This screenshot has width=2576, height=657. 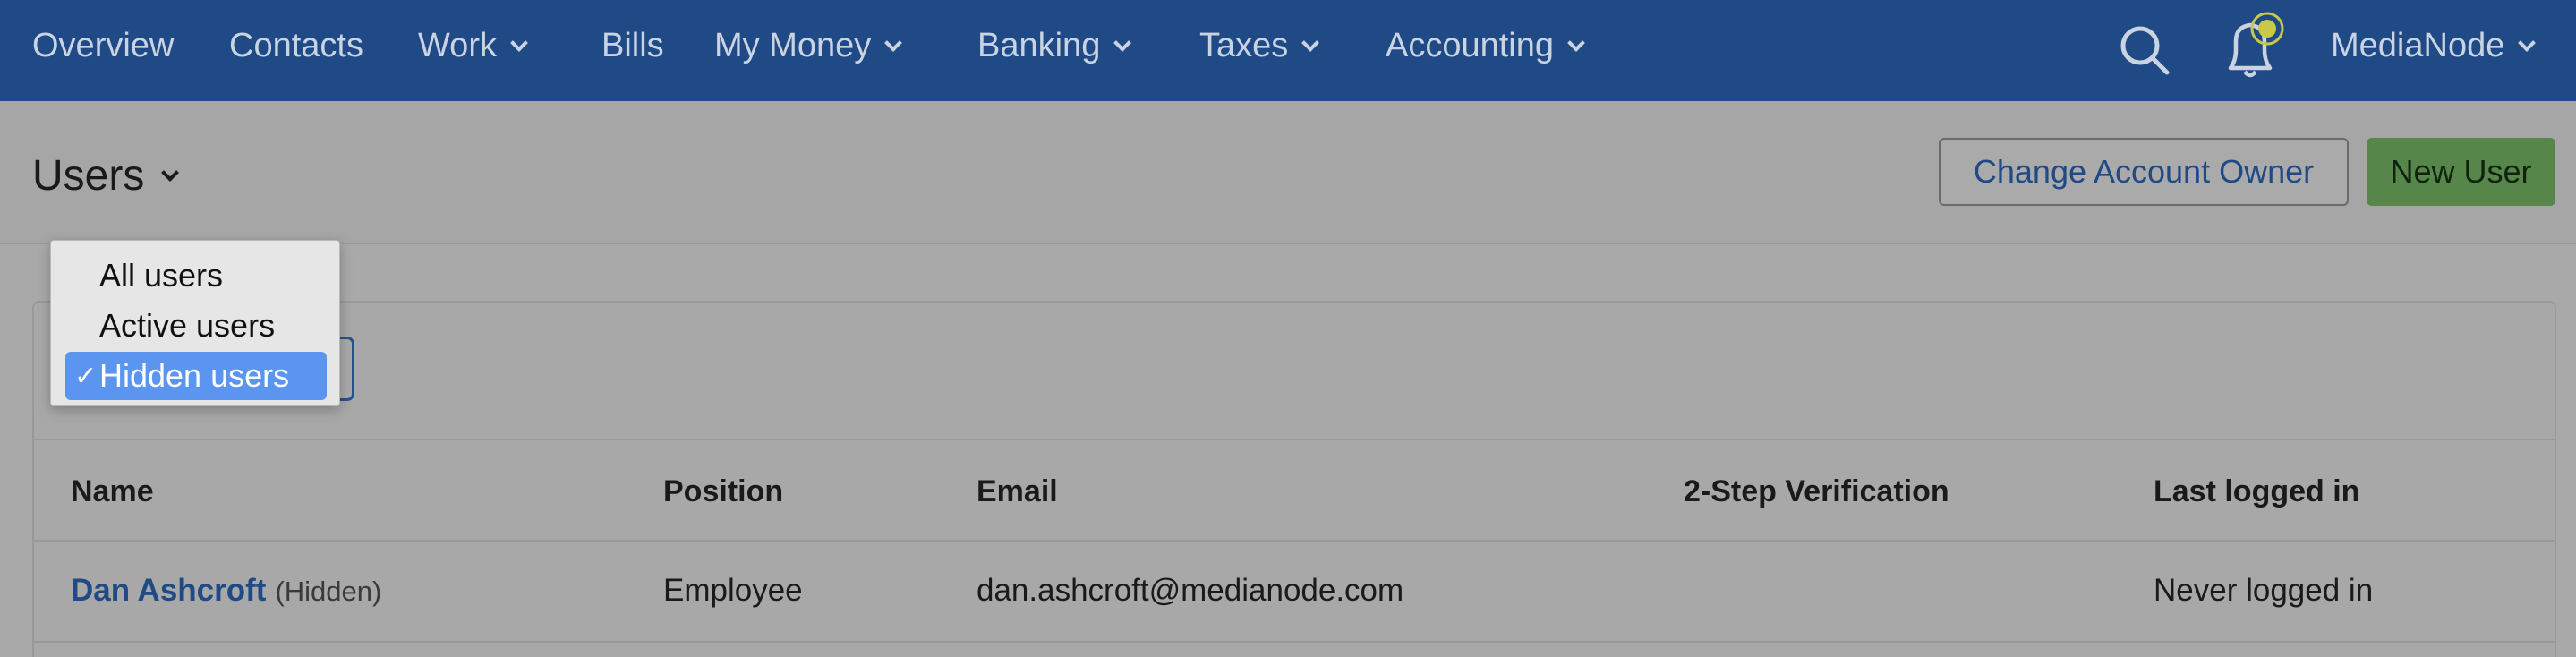 I want to click on page-title: Users, so click(x=88, y=176).